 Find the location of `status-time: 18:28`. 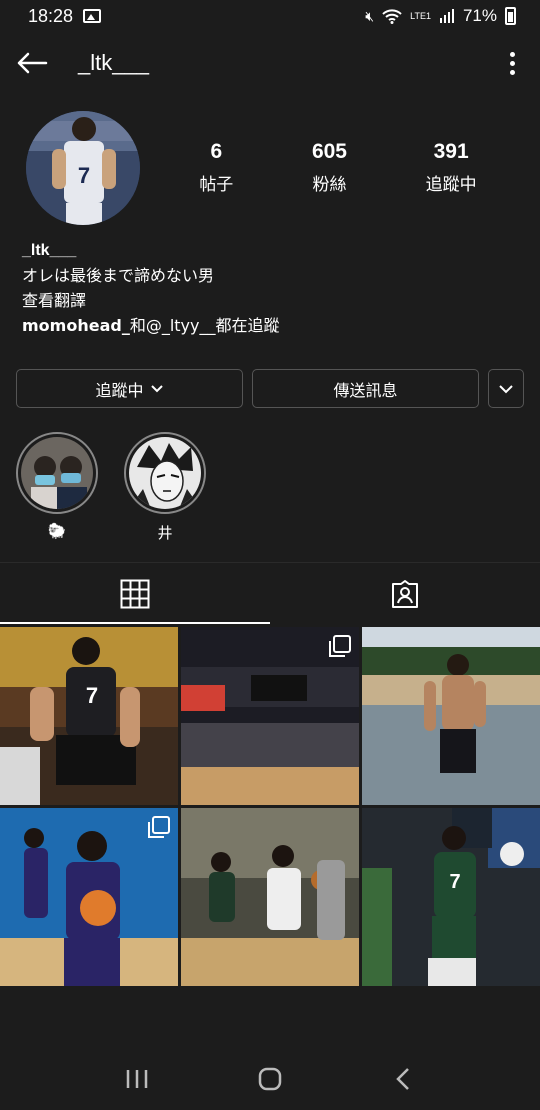

status-time: 18:28 is located at coordinates (51, 15).